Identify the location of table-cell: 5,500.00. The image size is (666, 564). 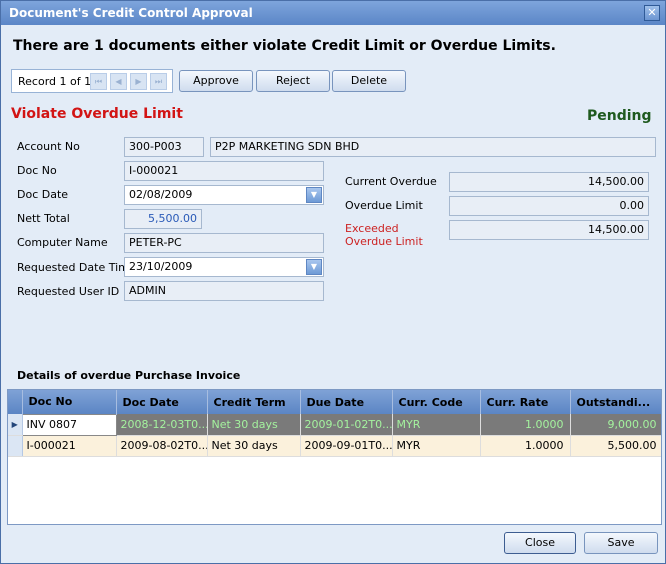
(615, 446).